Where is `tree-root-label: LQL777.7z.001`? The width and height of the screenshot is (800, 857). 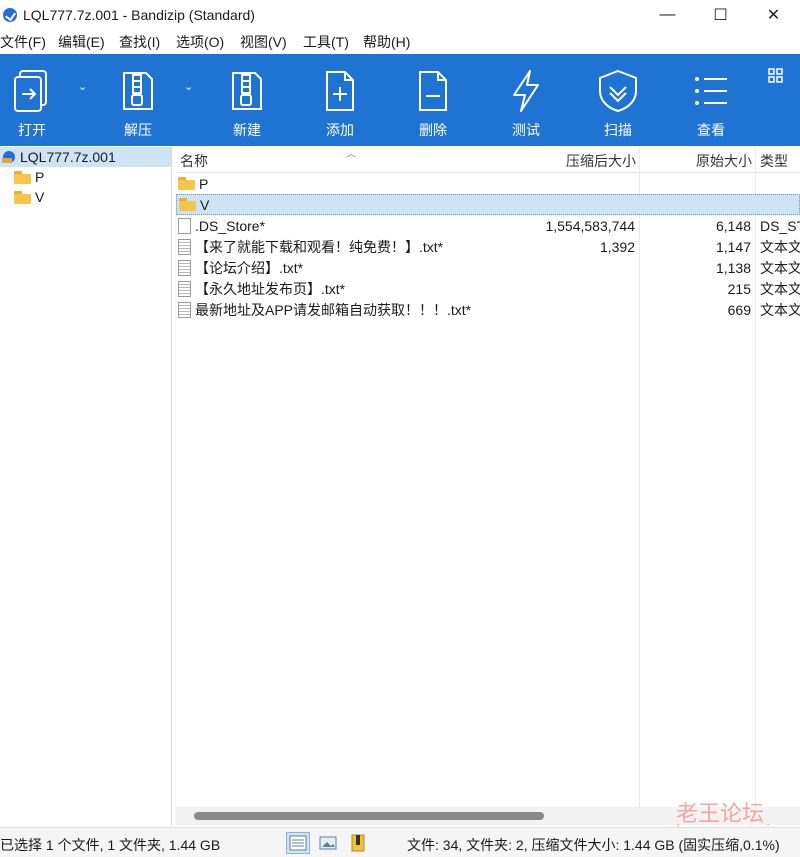 tree-root-label: LQL777.7z.001 is located at coordinates (68, 157).